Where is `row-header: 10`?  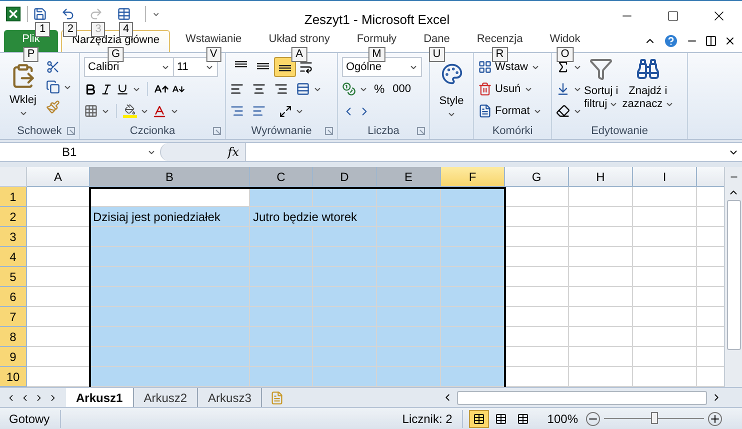
row-header: 10 is located at coordinates (13, 377).